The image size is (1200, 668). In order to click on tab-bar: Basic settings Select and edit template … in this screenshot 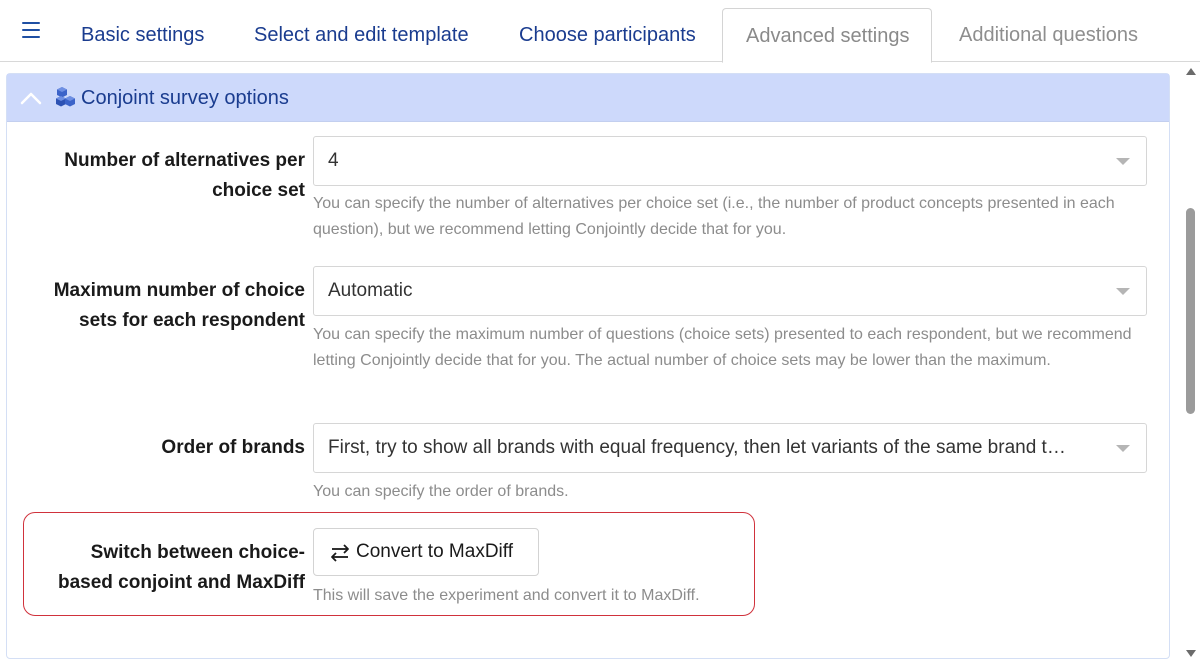, I will do `click(600, 31)`.